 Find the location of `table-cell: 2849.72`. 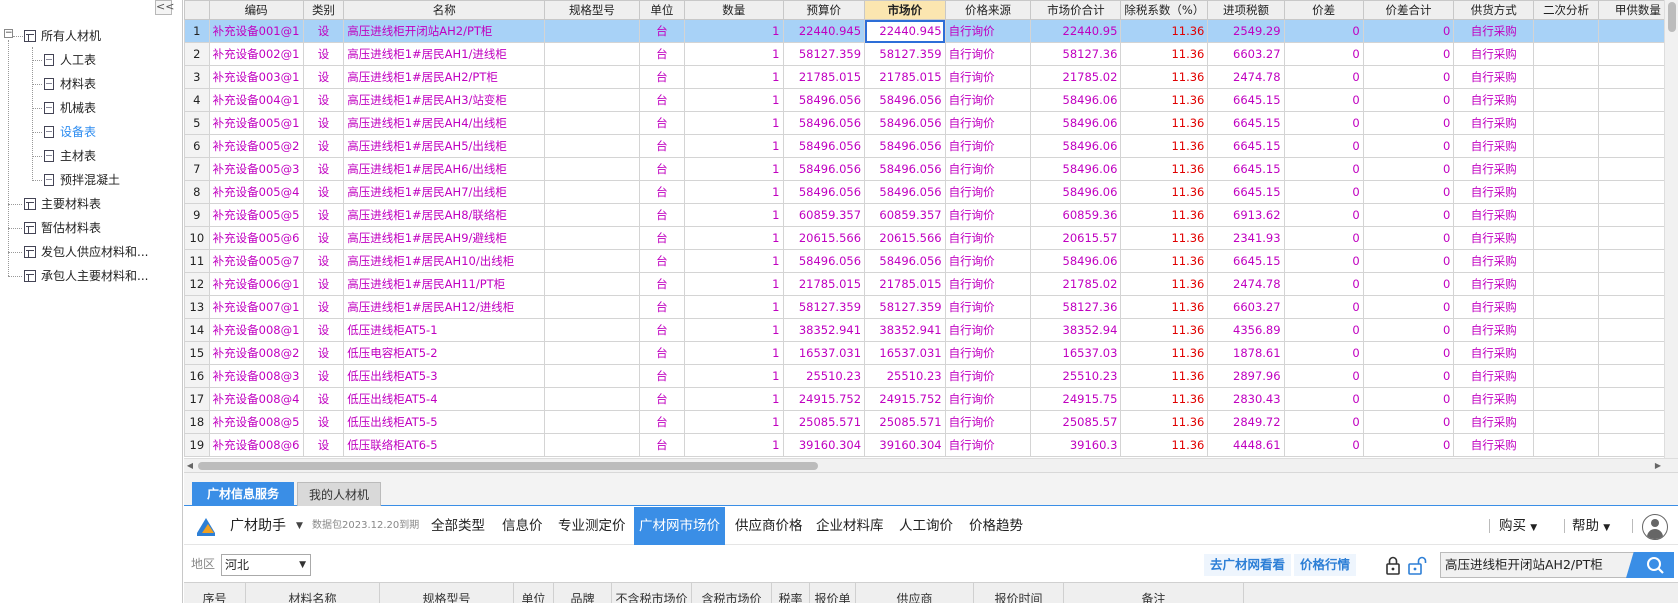

table-cell: 2849.72 is located at coordinates (1246, 422).